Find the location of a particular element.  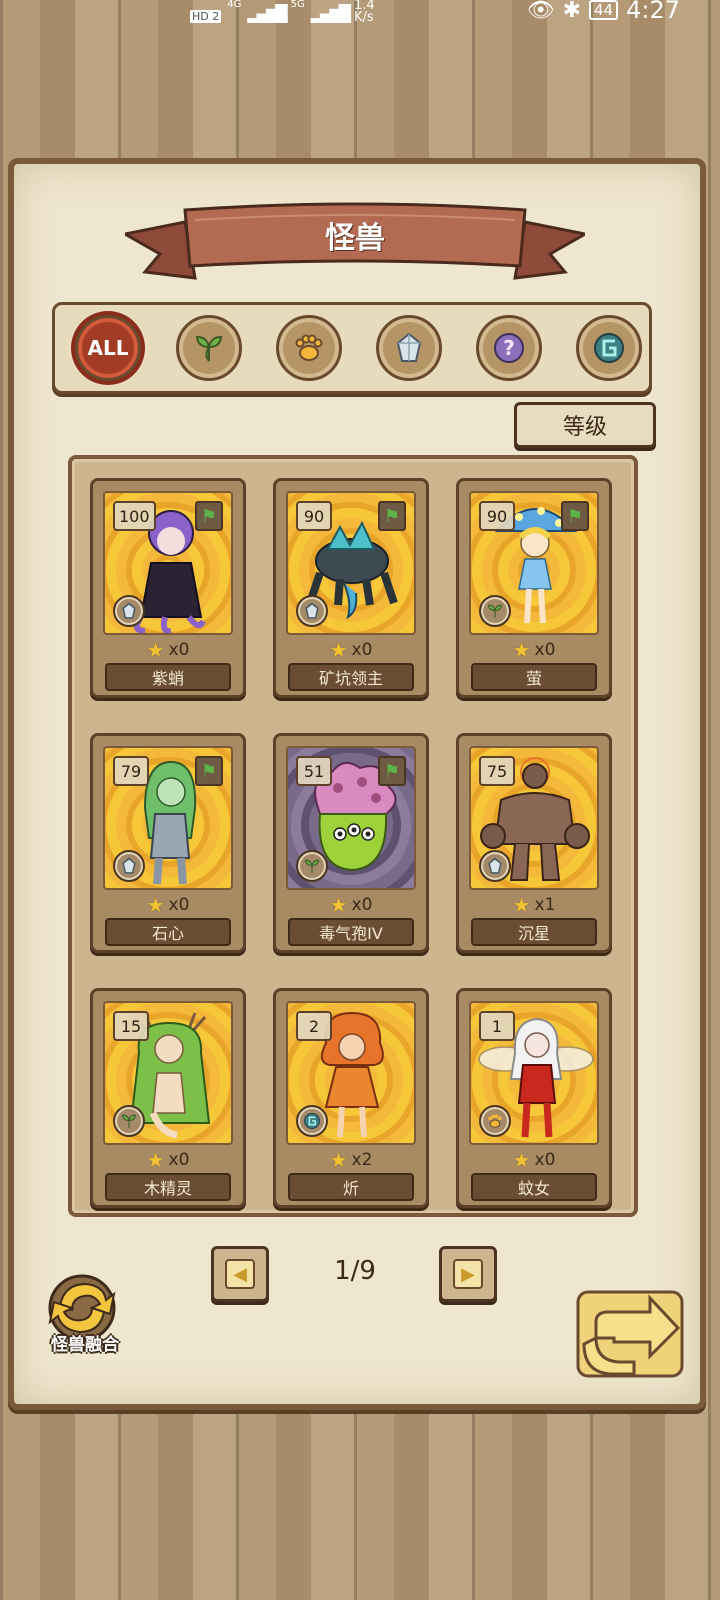

filter-mineral-button is located at coordinates (409, 348).